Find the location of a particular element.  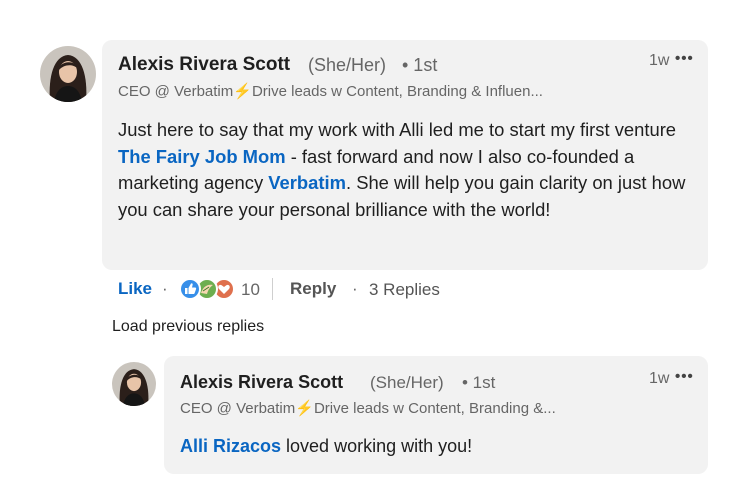

replies-count-link: 3 Replies is located at coordinates (404, 290).